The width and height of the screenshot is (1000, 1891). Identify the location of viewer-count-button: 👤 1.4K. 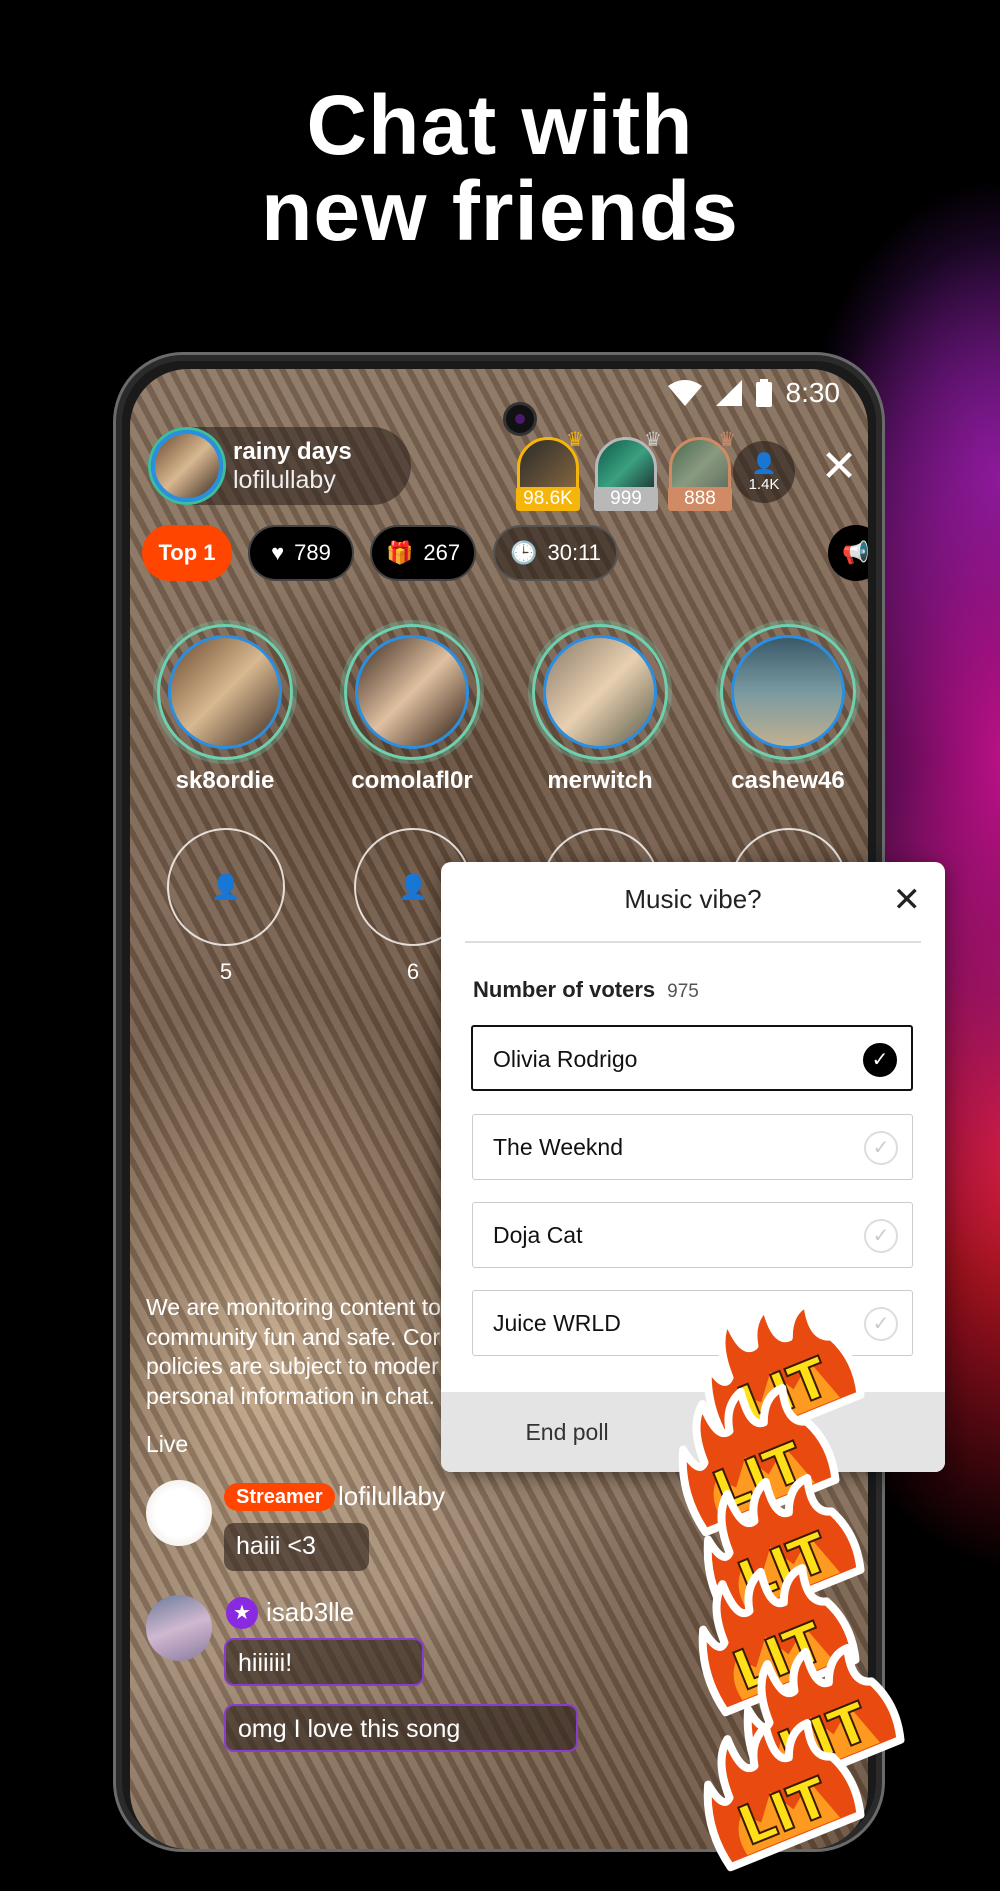
(764, 472).